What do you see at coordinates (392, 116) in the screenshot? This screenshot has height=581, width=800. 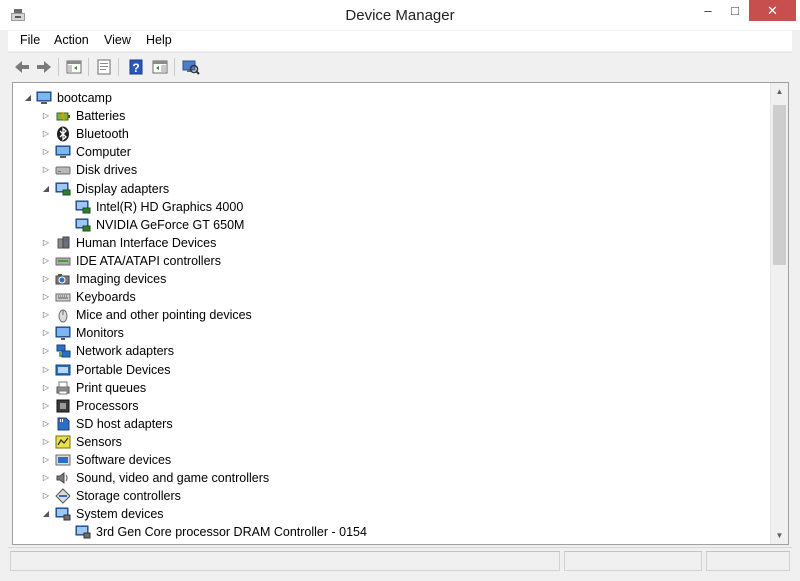 I see `tree-category-item: ▷ Batteries` at bounding box center [392, 116].